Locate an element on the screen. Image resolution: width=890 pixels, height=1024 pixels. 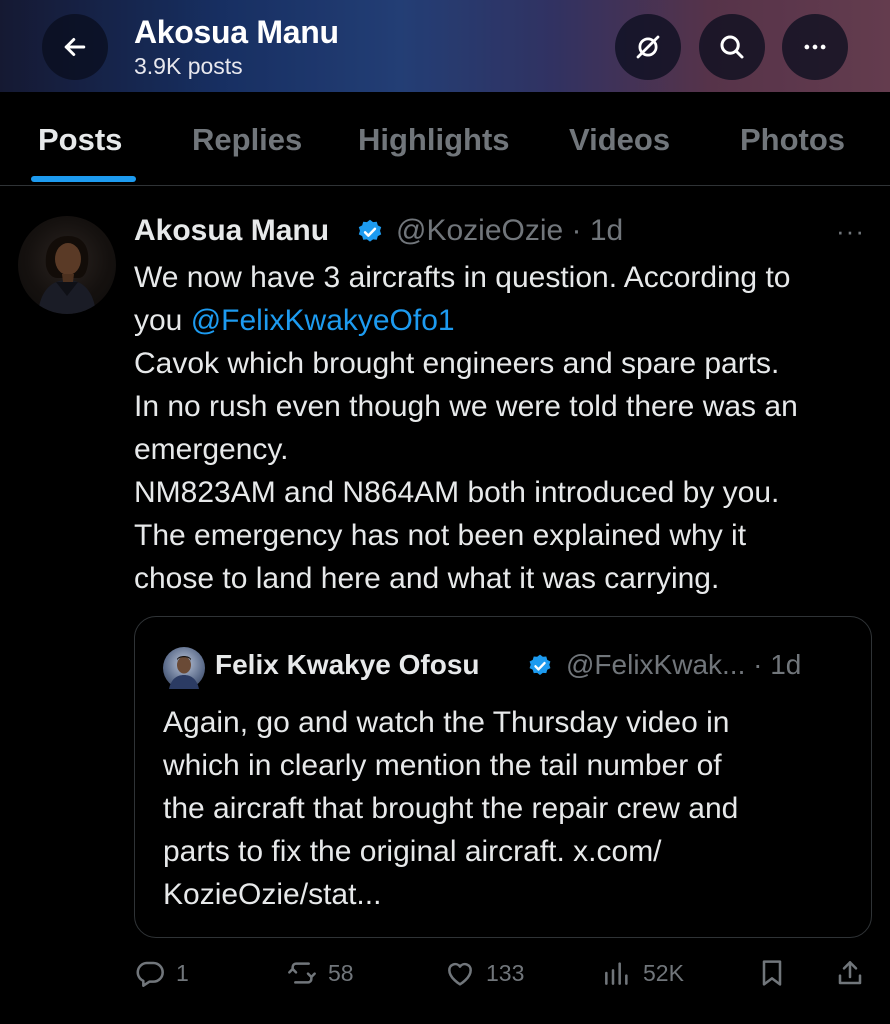
quoted-author-name: Felix Kwakye Ofosu is located at coordinates (347, 664).